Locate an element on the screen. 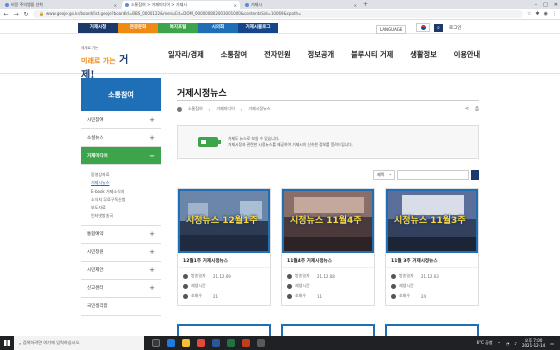 The width and height of the screenshot is (560, 350). news-thumbnail: 시정뉴스 12월1주 is located at coordinates (224, 221).